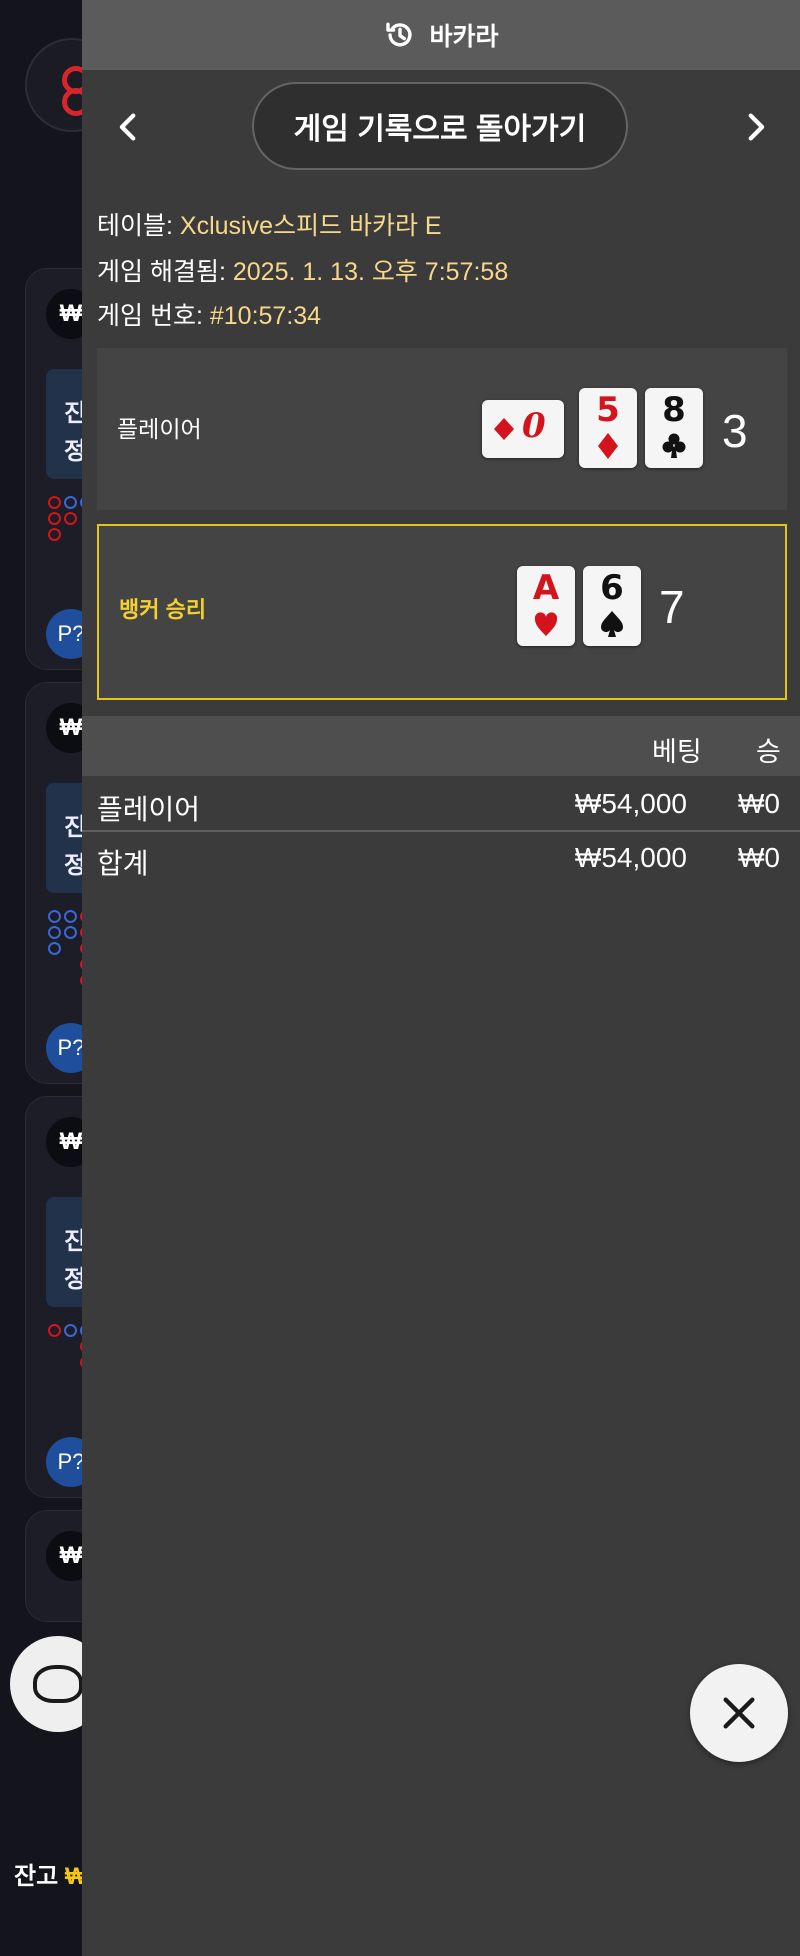  I want to click on playing-card: 6, so click(612, 606).